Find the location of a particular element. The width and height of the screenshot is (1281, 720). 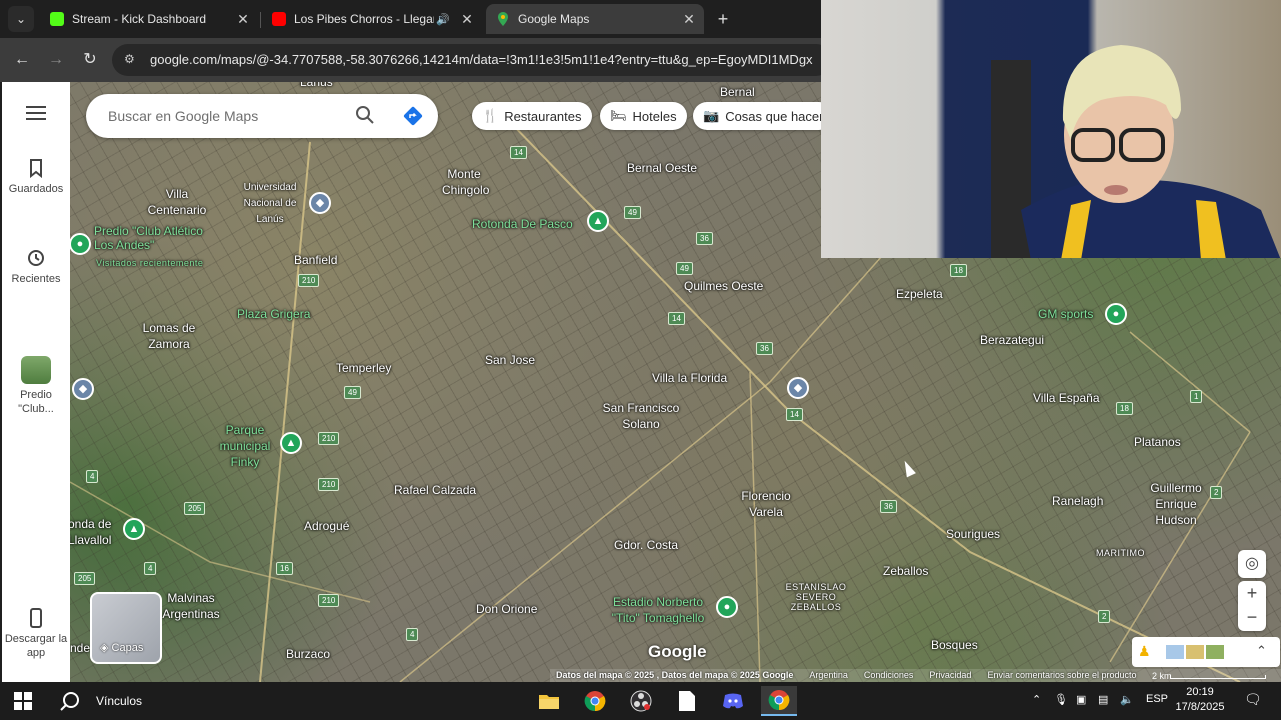

place-label: Estadio Norberto "Tito" Tomaghello is located at coordinates (658, 610).